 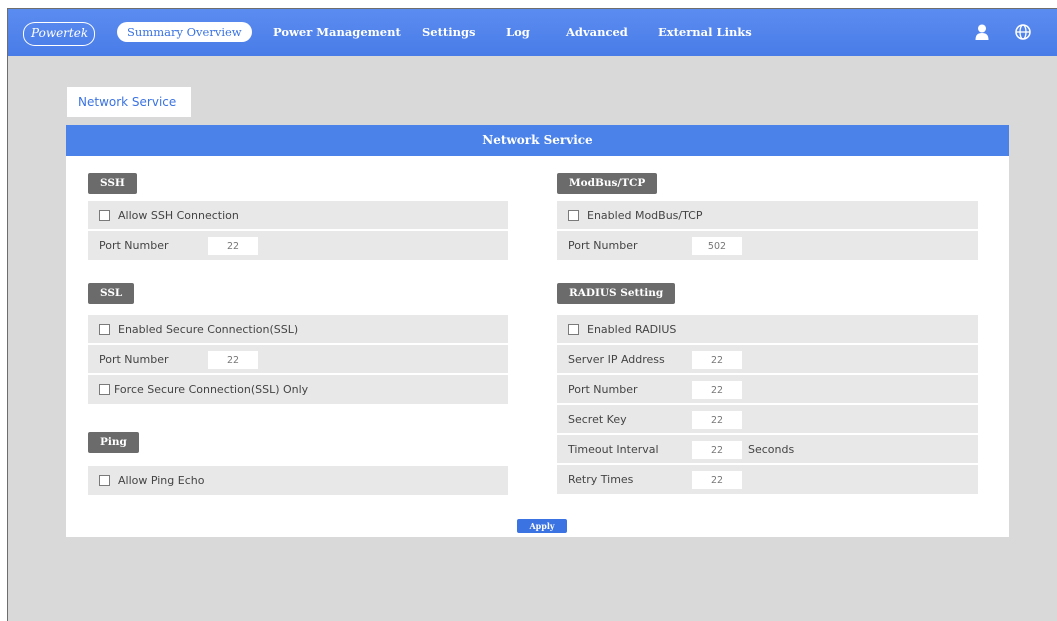 What do you see at coordinates (767, 329) in the screenshot?
I see `radius-enable-row: Enabled RADIUS` at bounding box center [767, 329].